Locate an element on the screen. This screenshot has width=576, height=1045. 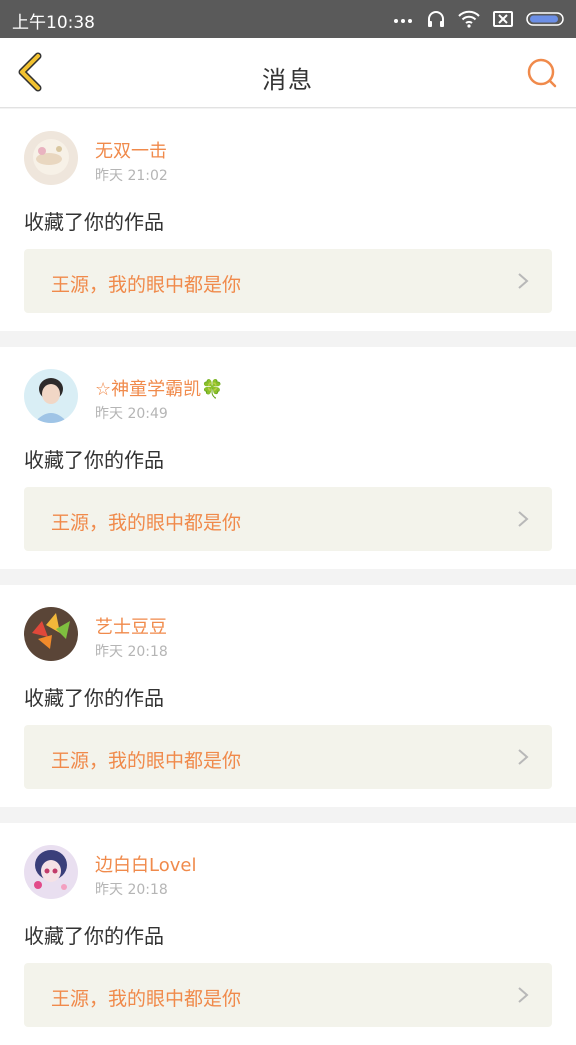
search-icon is located at coordinates (542, 73).